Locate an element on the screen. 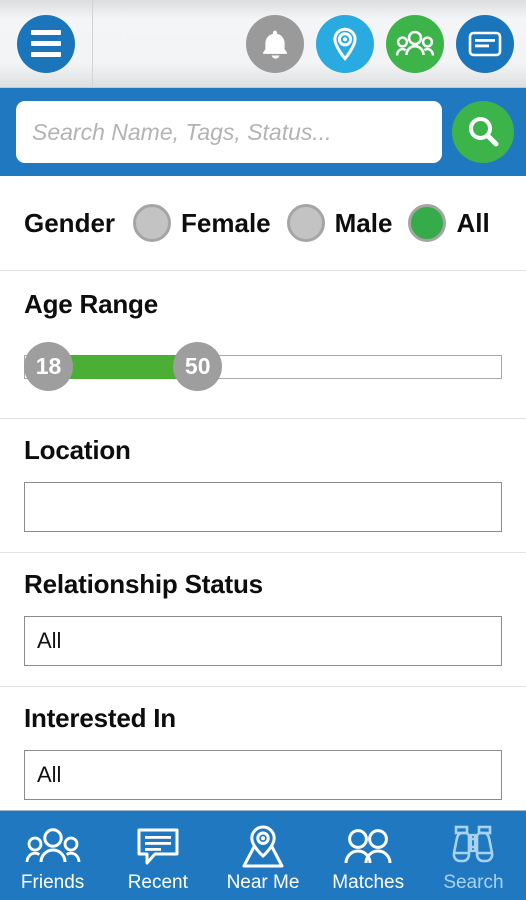  relationship-status-select: All is located at coordinates (263, 641).